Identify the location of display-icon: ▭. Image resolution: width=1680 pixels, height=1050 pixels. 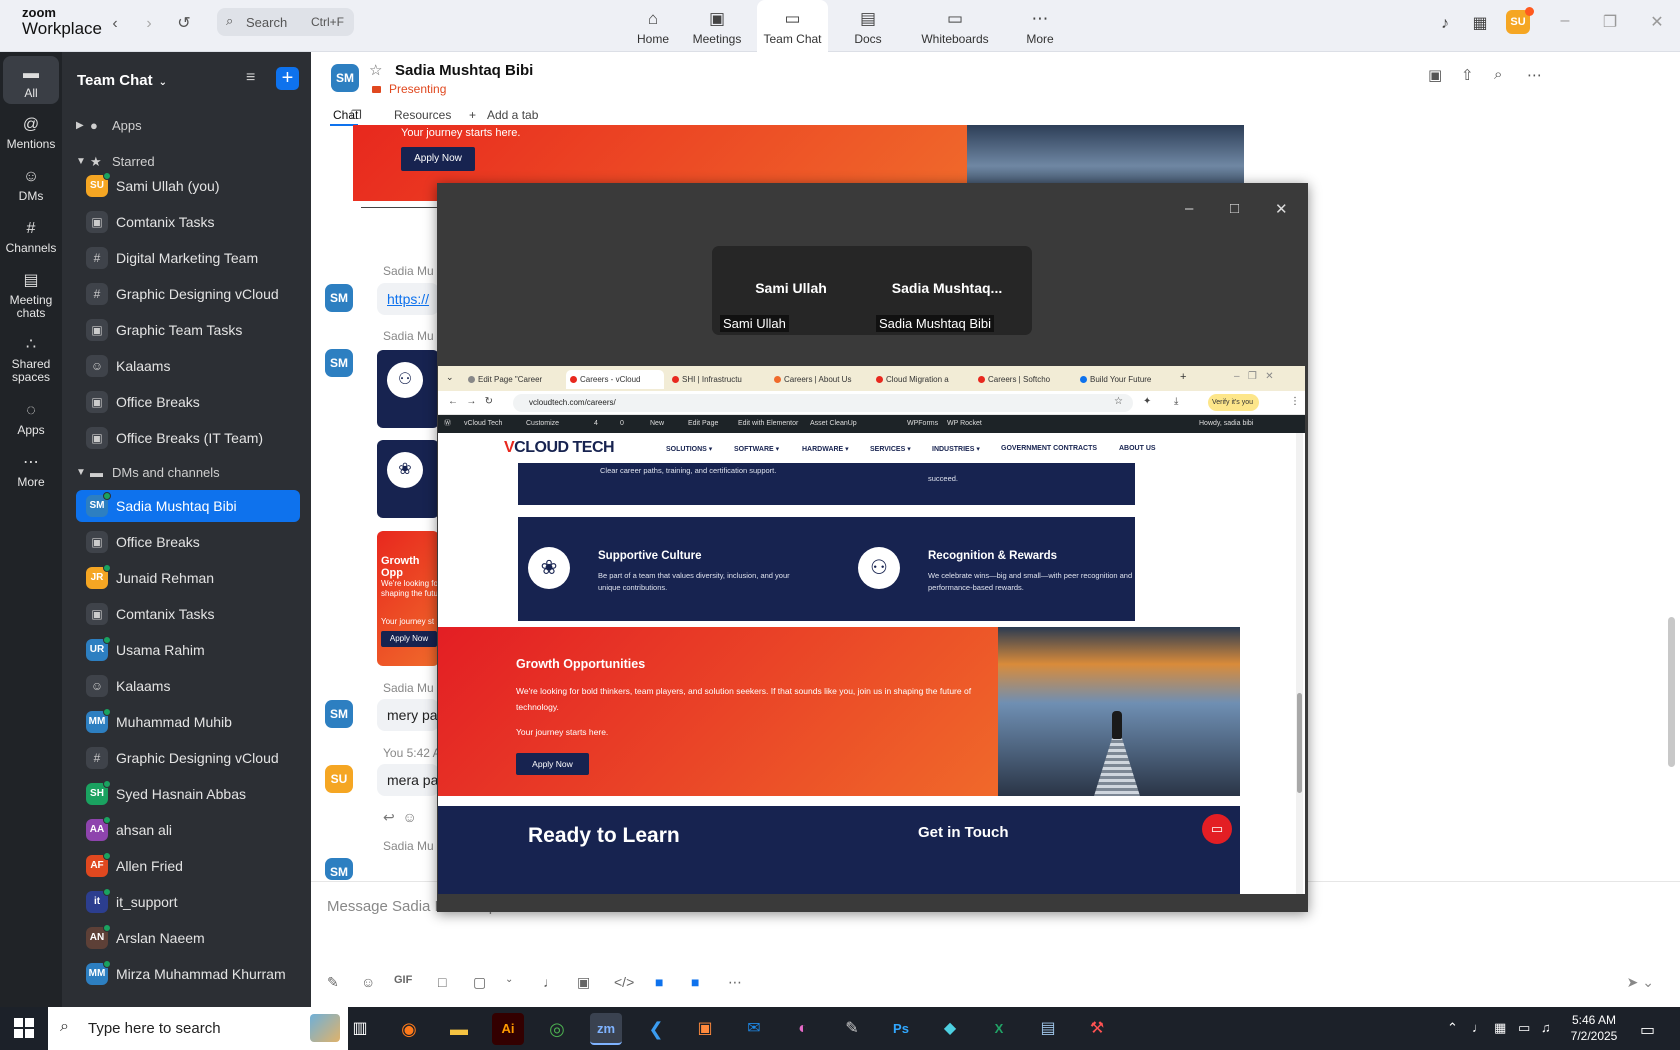
(1524, 1028).